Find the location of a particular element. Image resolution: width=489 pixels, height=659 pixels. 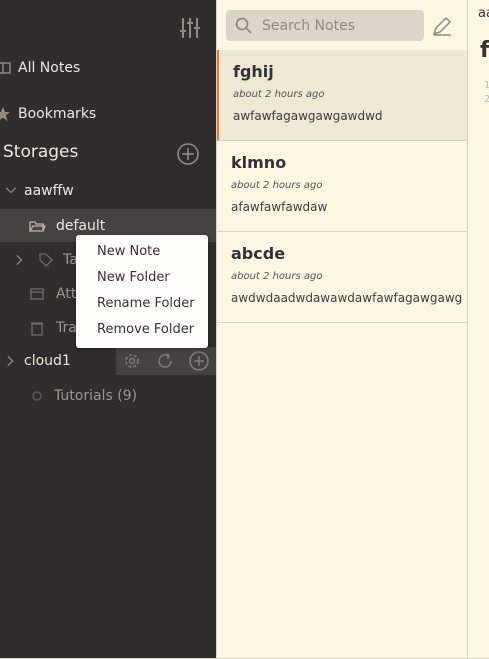

editor-title: f is located at coordinates (484, 50).